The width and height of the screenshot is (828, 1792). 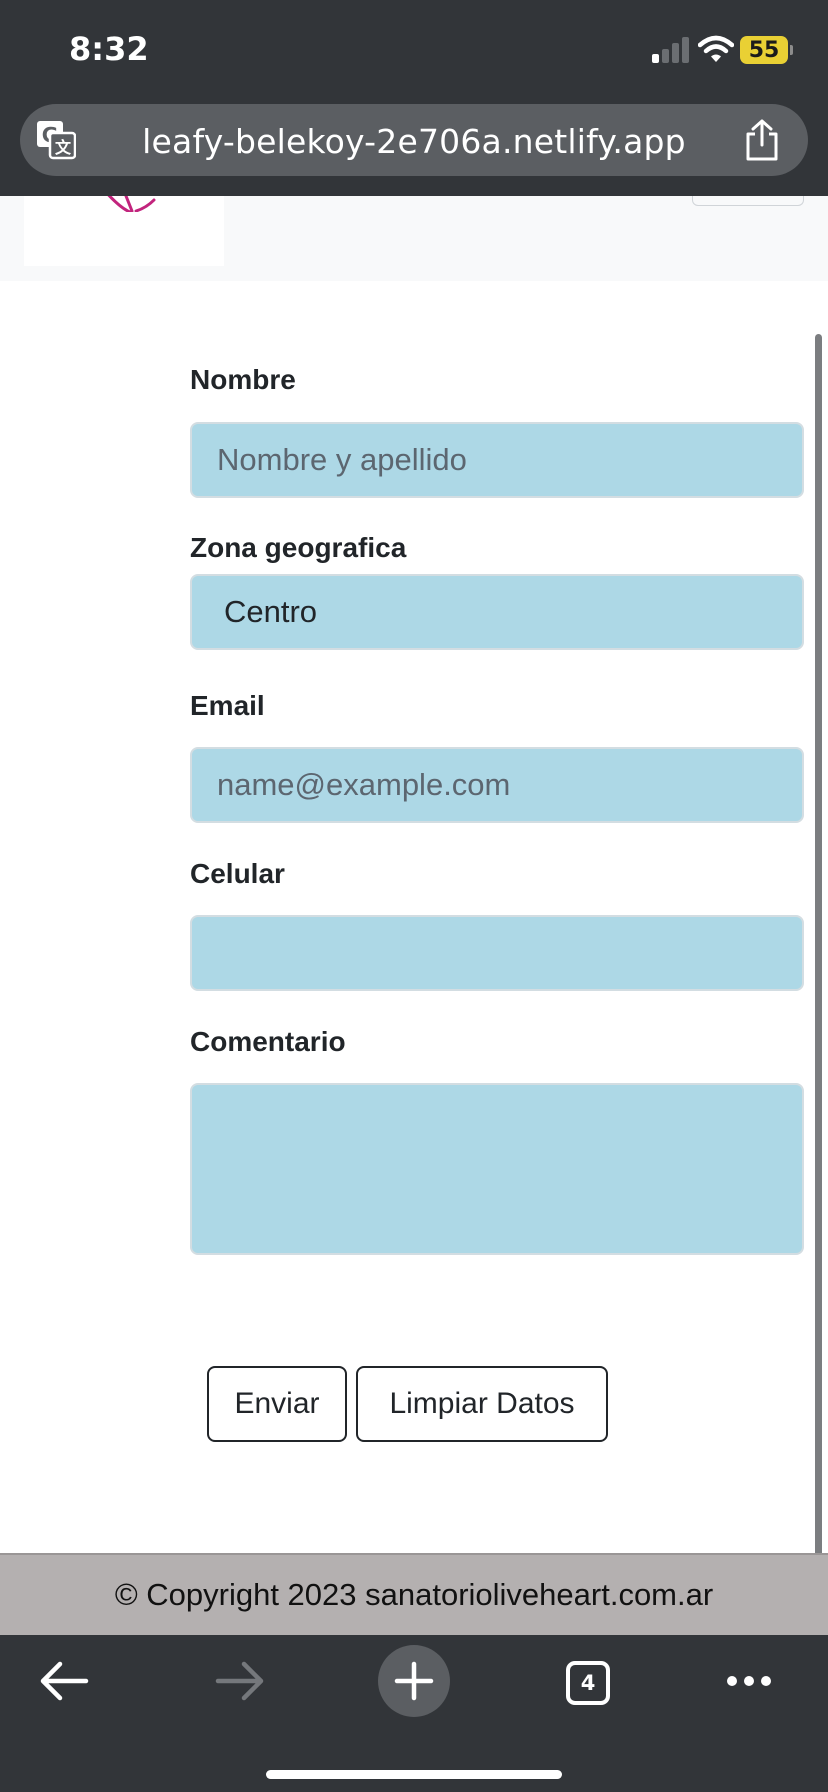 I want to click on new-tab-button, so click(x=414, y=1681).